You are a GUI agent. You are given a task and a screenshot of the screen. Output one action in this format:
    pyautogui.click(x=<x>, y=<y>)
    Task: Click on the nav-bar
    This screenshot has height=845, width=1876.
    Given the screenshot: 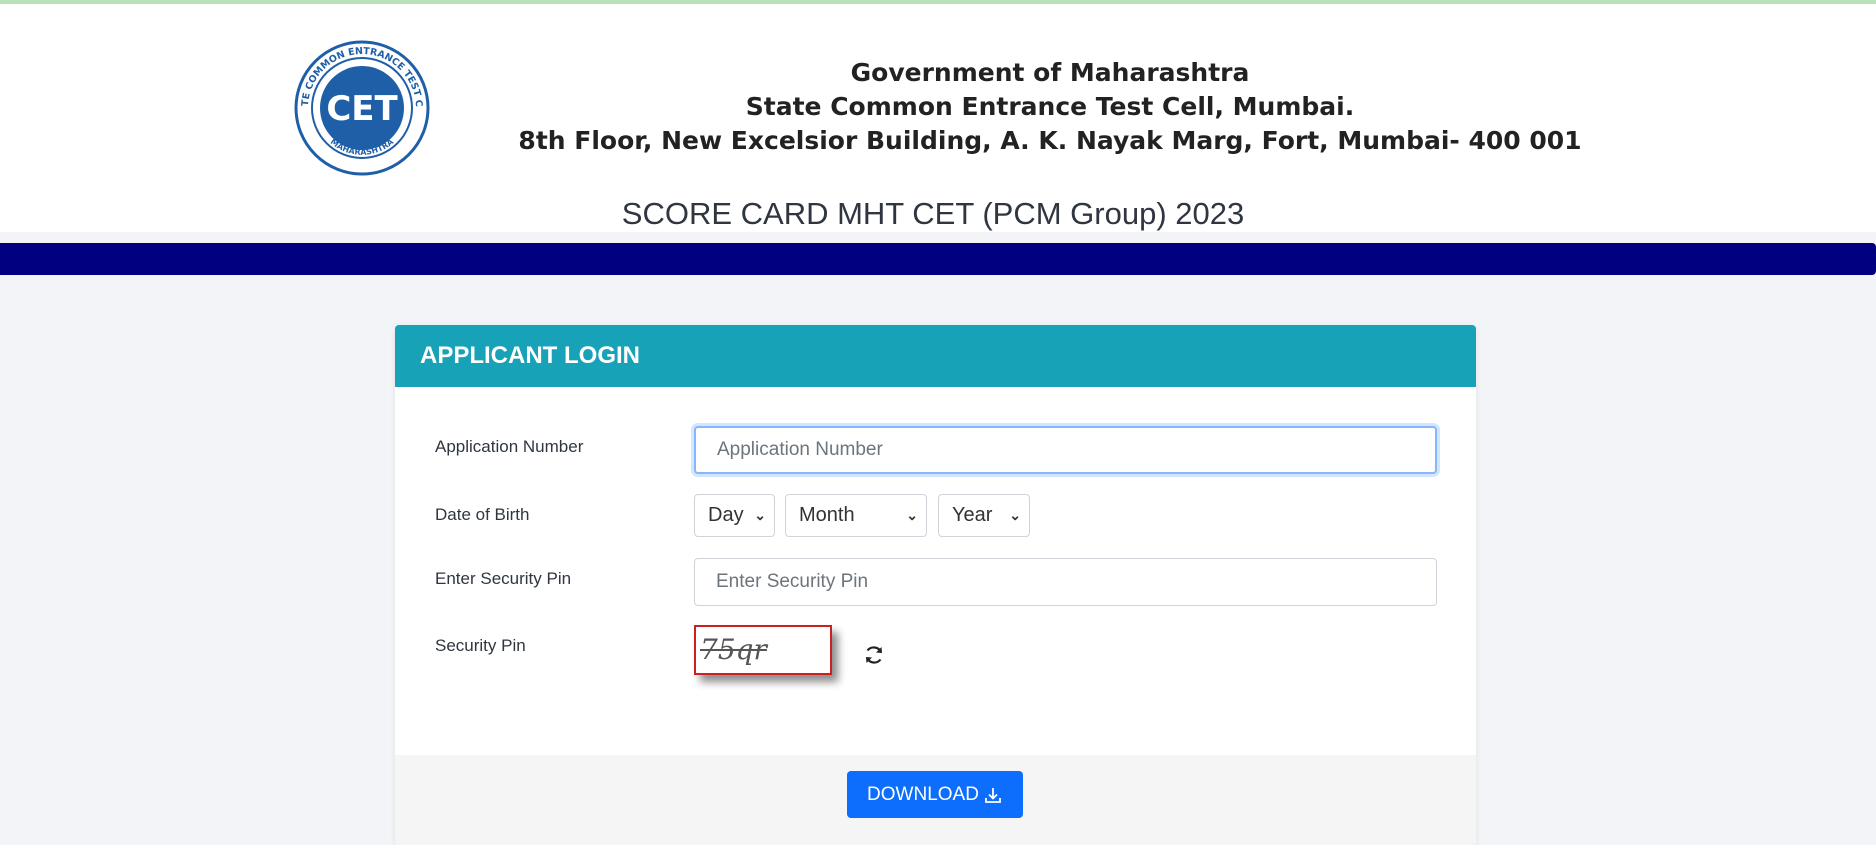 What is the action you would take?
    pyautogui.click(x=938, y=259)
    